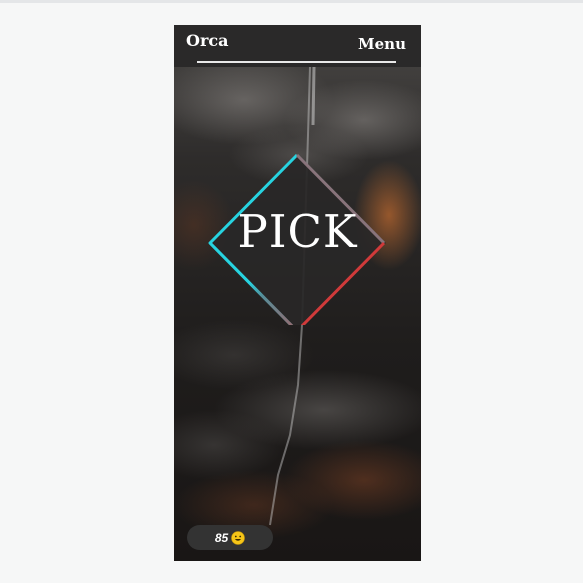 This screenshot has height=583, width=583. I want to click on brand-logo-text: Orca, so click(207, 40).